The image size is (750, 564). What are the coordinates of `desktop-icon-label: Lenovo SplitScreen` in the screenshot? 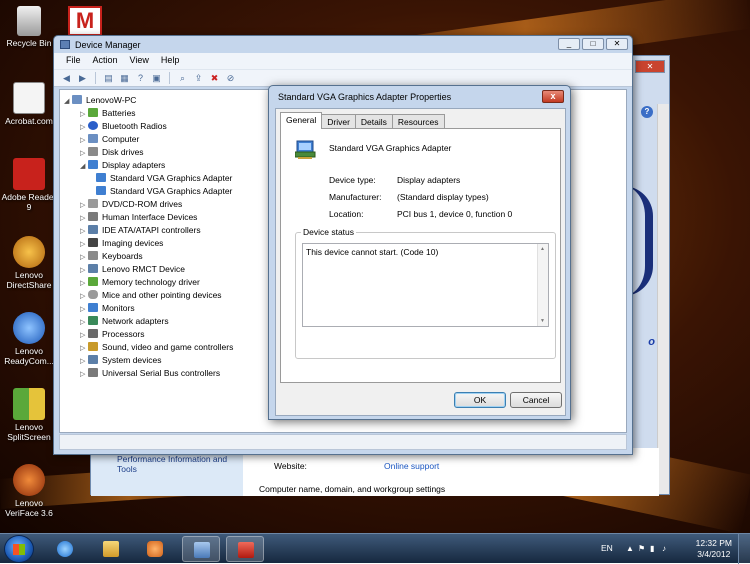 It's located at (29, 432).